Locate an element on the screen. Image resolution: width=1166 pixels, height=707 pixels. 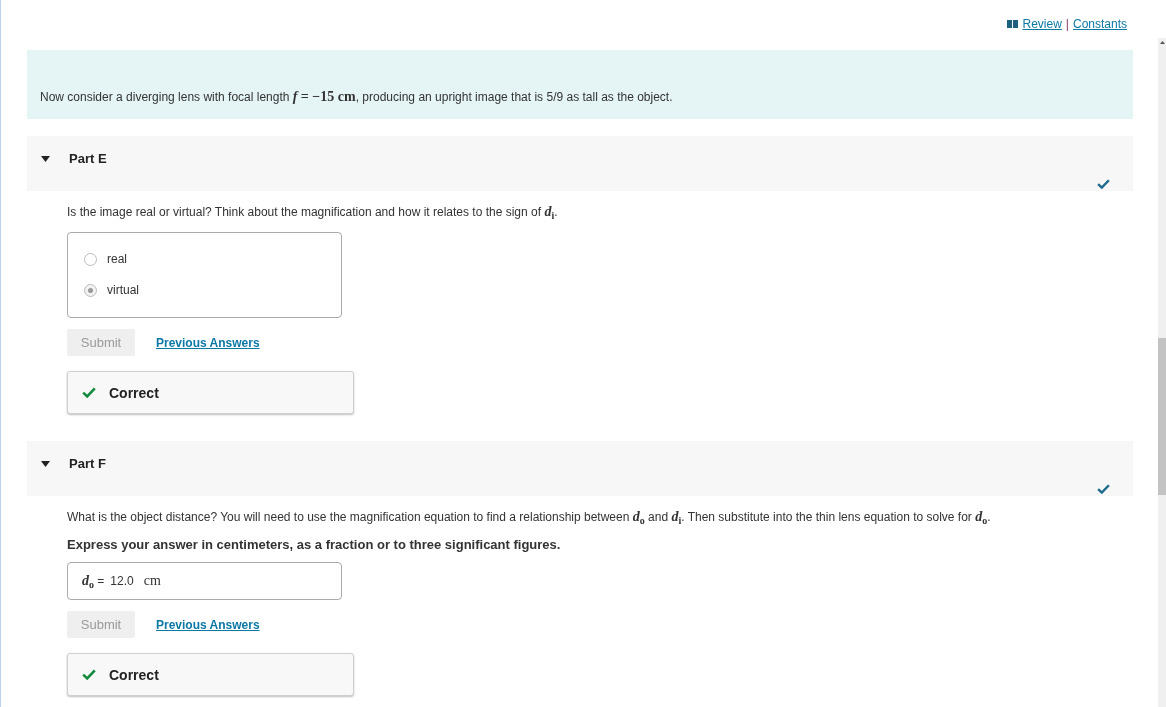
option-label: virtual is located at coordinates (123, 290).